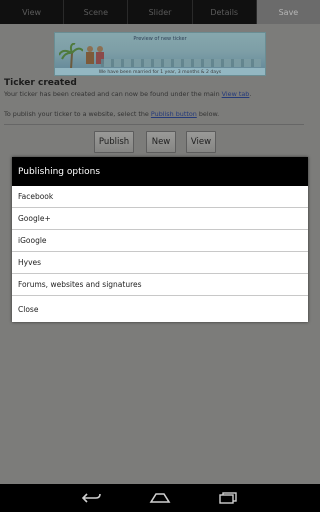 This screenshot has height=512, width=320. Describe the element at coordinates (40, 83) in the screenshot. I see `page-title: Ticker created` at that location.